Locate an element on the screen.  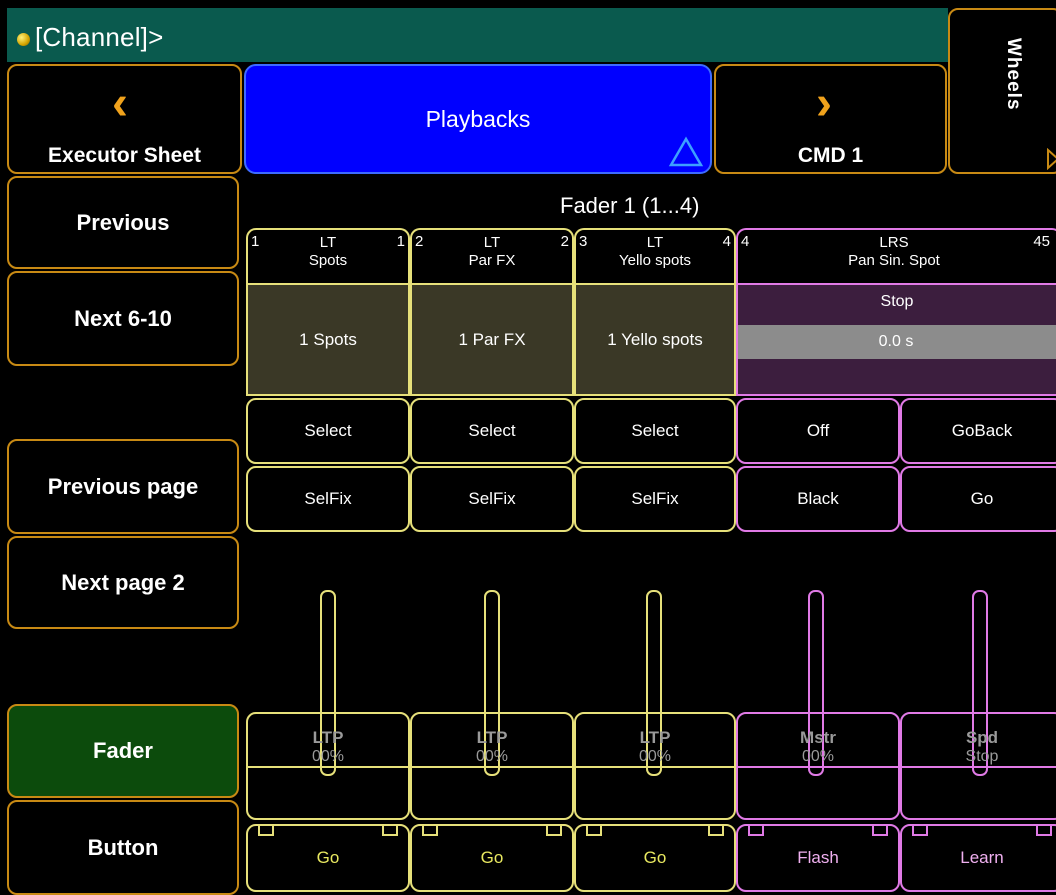
executor-4-name: Pan Sin. Spot is located at coordinates (894, 260).